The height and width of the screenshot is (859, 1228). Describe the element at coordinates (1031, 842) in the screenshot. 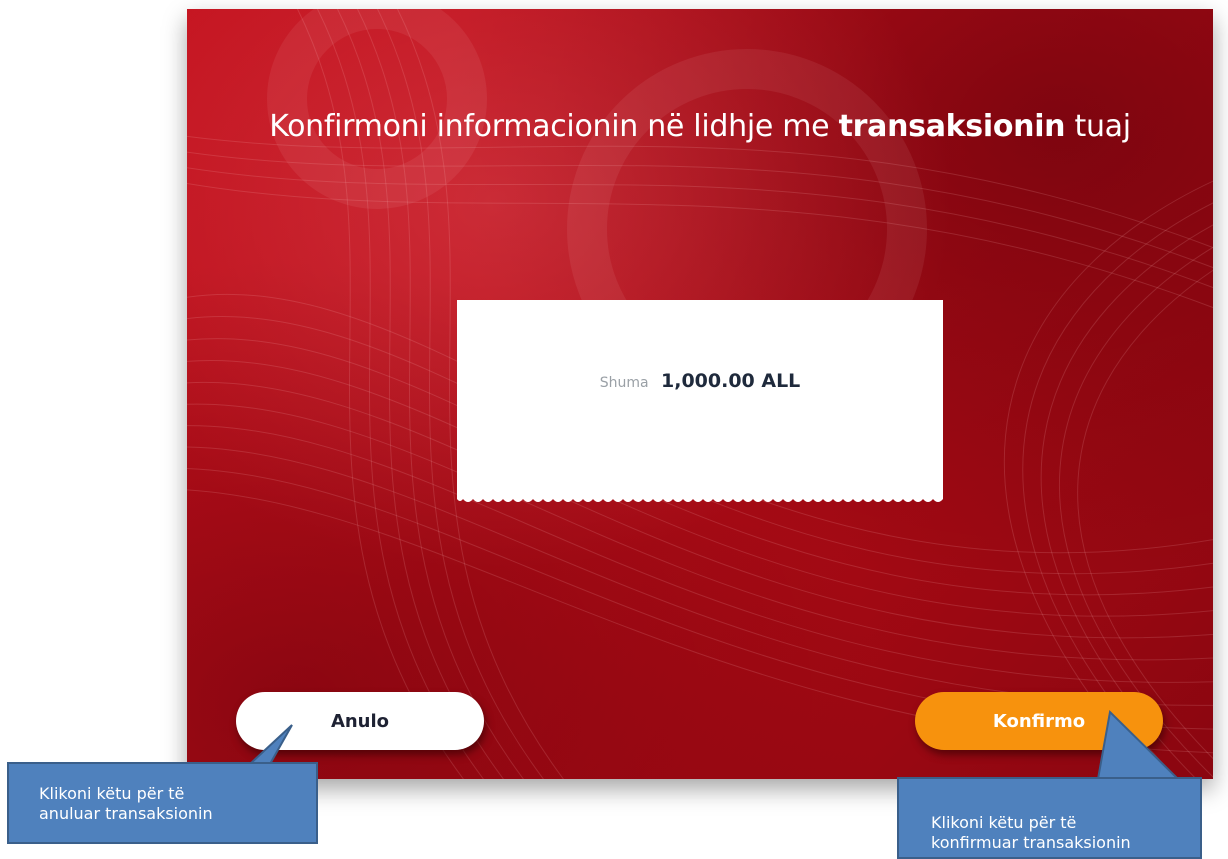

I see `confirm-hint-line2: konfirmuar transaksionin` at that location.